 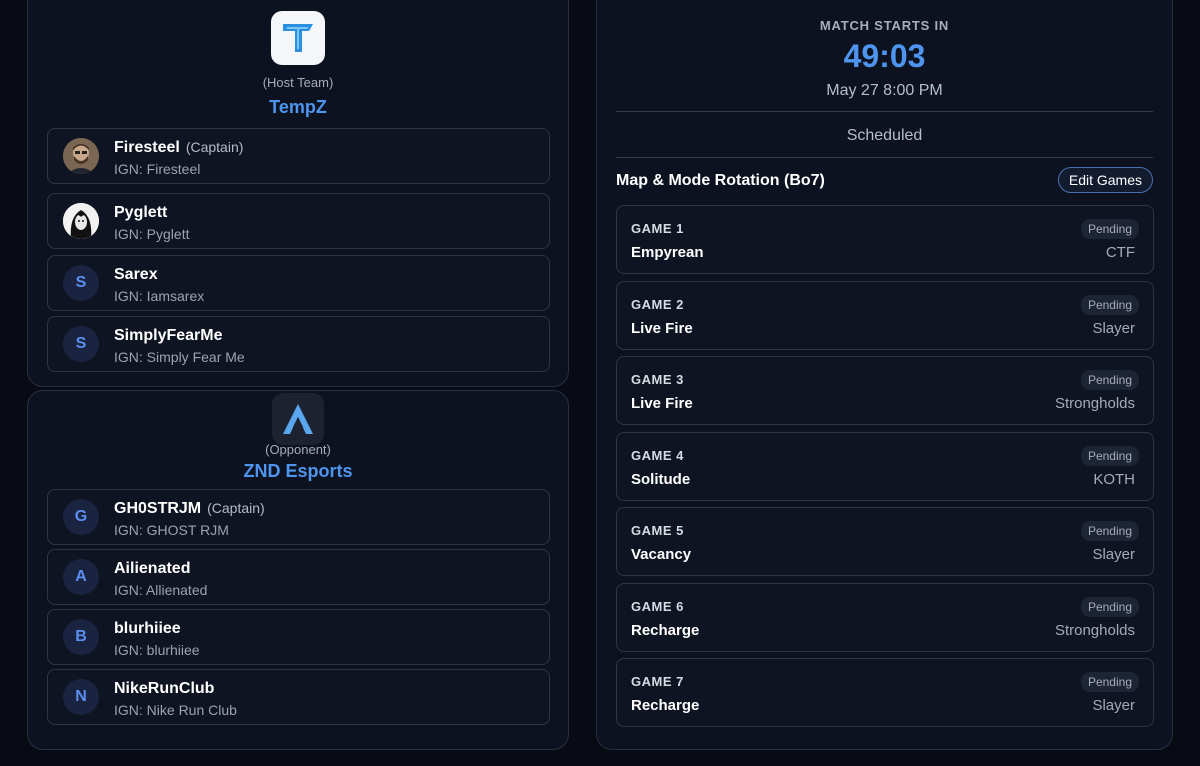 What do you see at coordinates (885, 239) in the screenshot?
I see `game-card: GAME 1 Empyrean Pending CTF` at bounding box center [885, 239].